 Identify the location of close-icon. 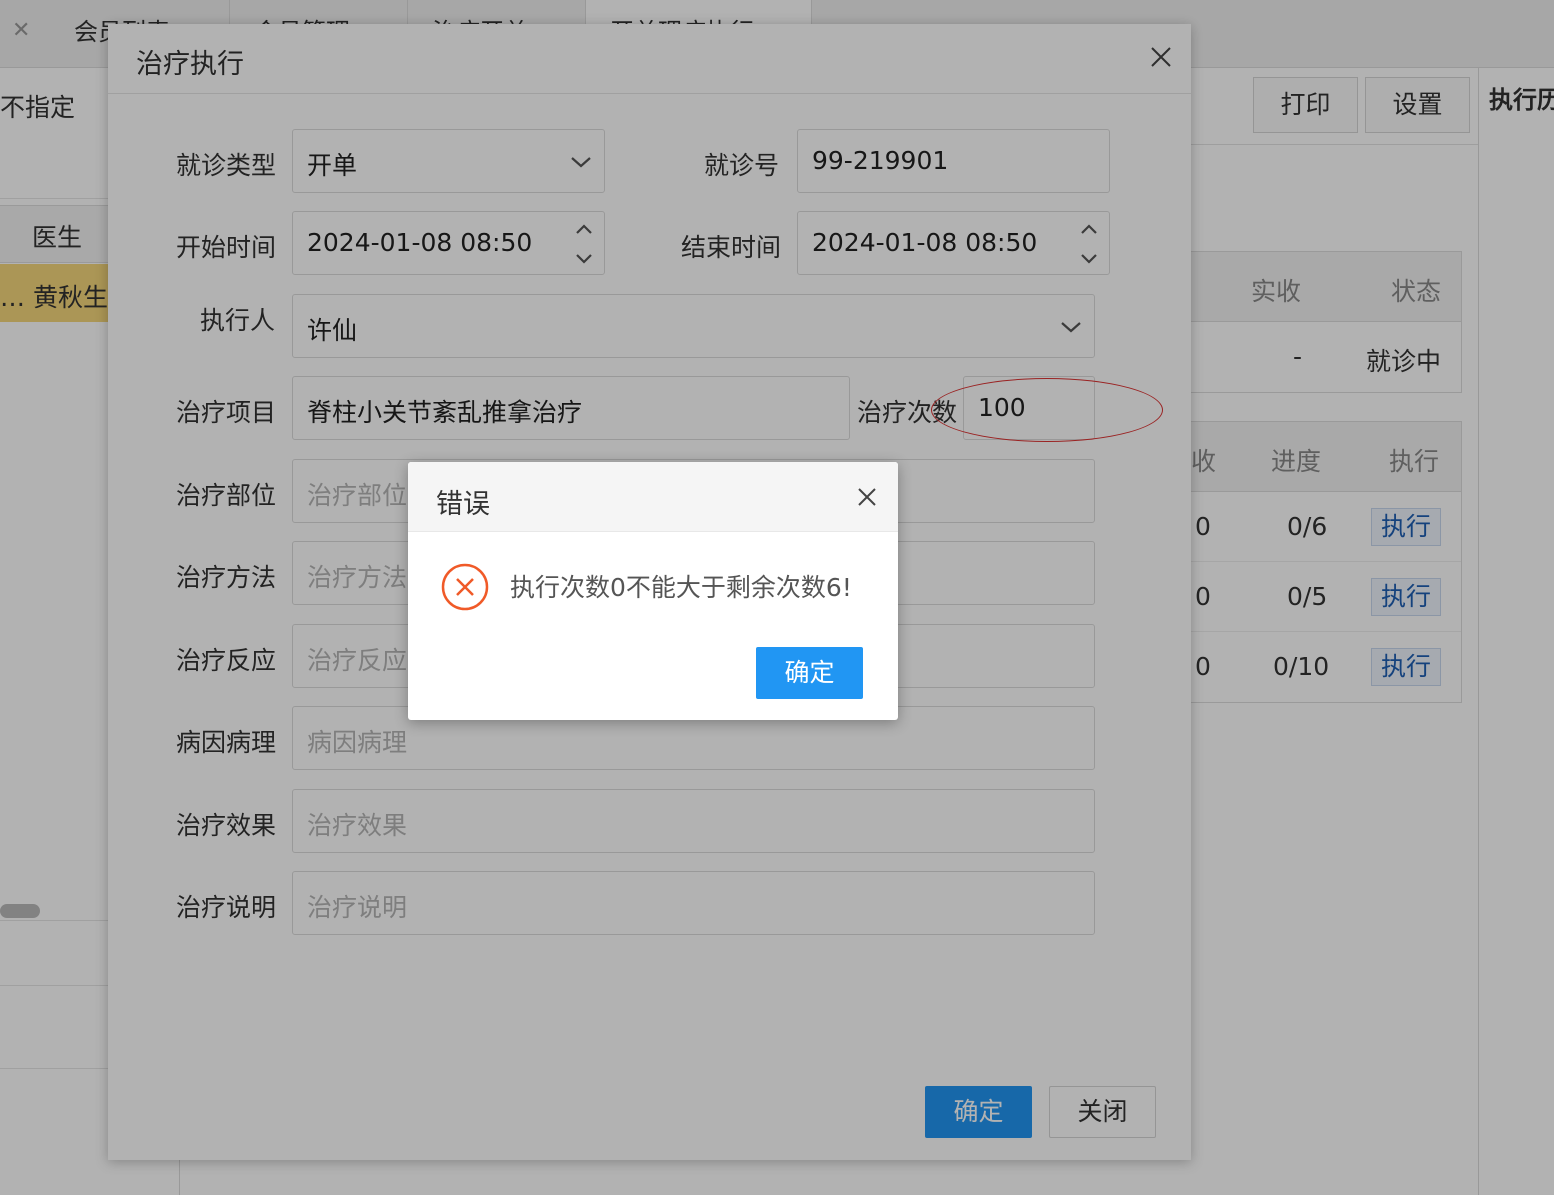
(867, 497).